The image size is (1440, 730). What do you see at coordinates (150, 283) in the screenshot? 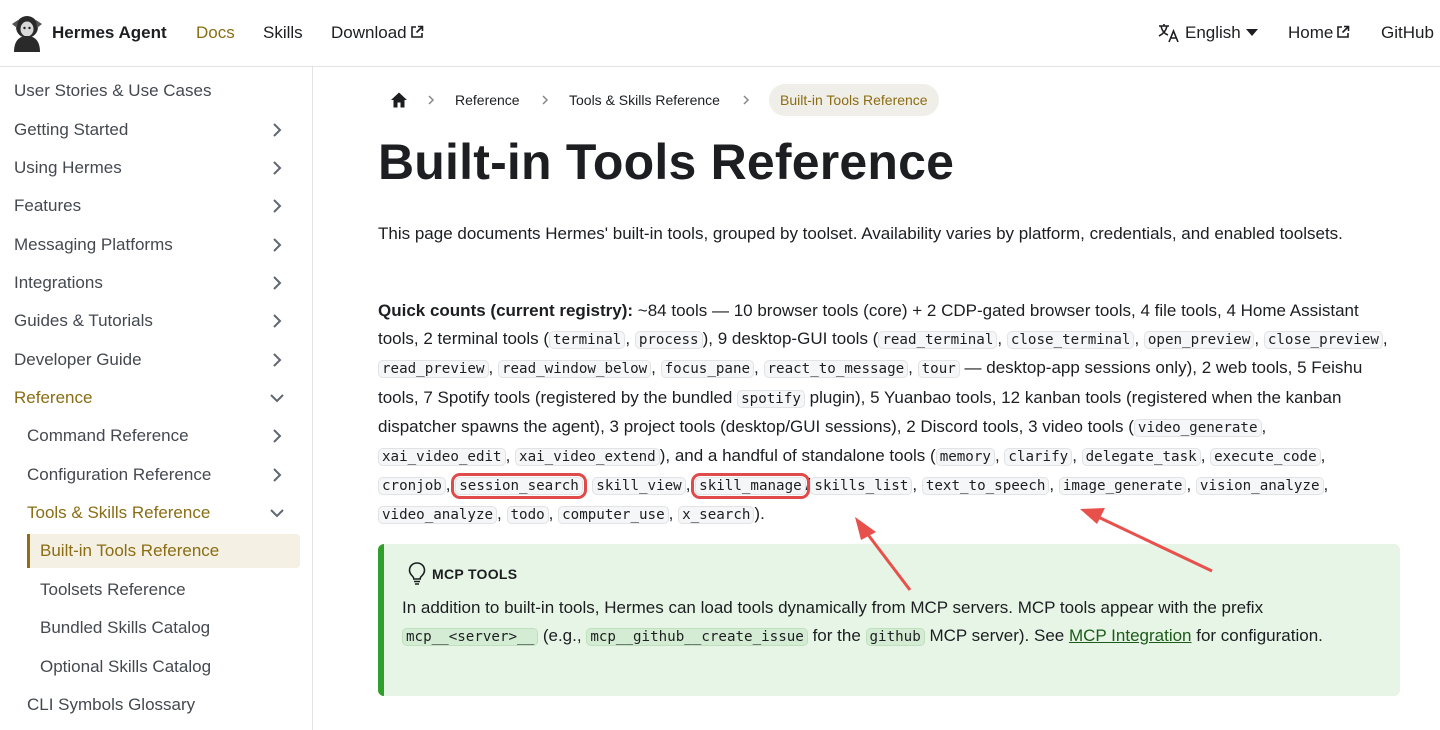
I see `sidebar-item-integrations: Integrations` at bounding box center [150, 283].